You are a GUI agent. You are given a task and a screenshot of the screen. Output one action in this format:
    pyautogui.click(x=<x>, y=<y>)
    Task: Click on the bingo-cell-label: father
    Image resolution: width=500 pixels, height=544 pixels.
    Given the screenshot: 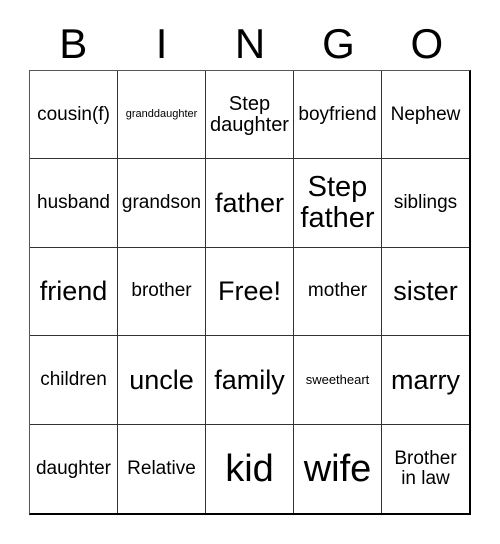 What is the action you would take?
    pyautogui.click(x=249, y=202)
    